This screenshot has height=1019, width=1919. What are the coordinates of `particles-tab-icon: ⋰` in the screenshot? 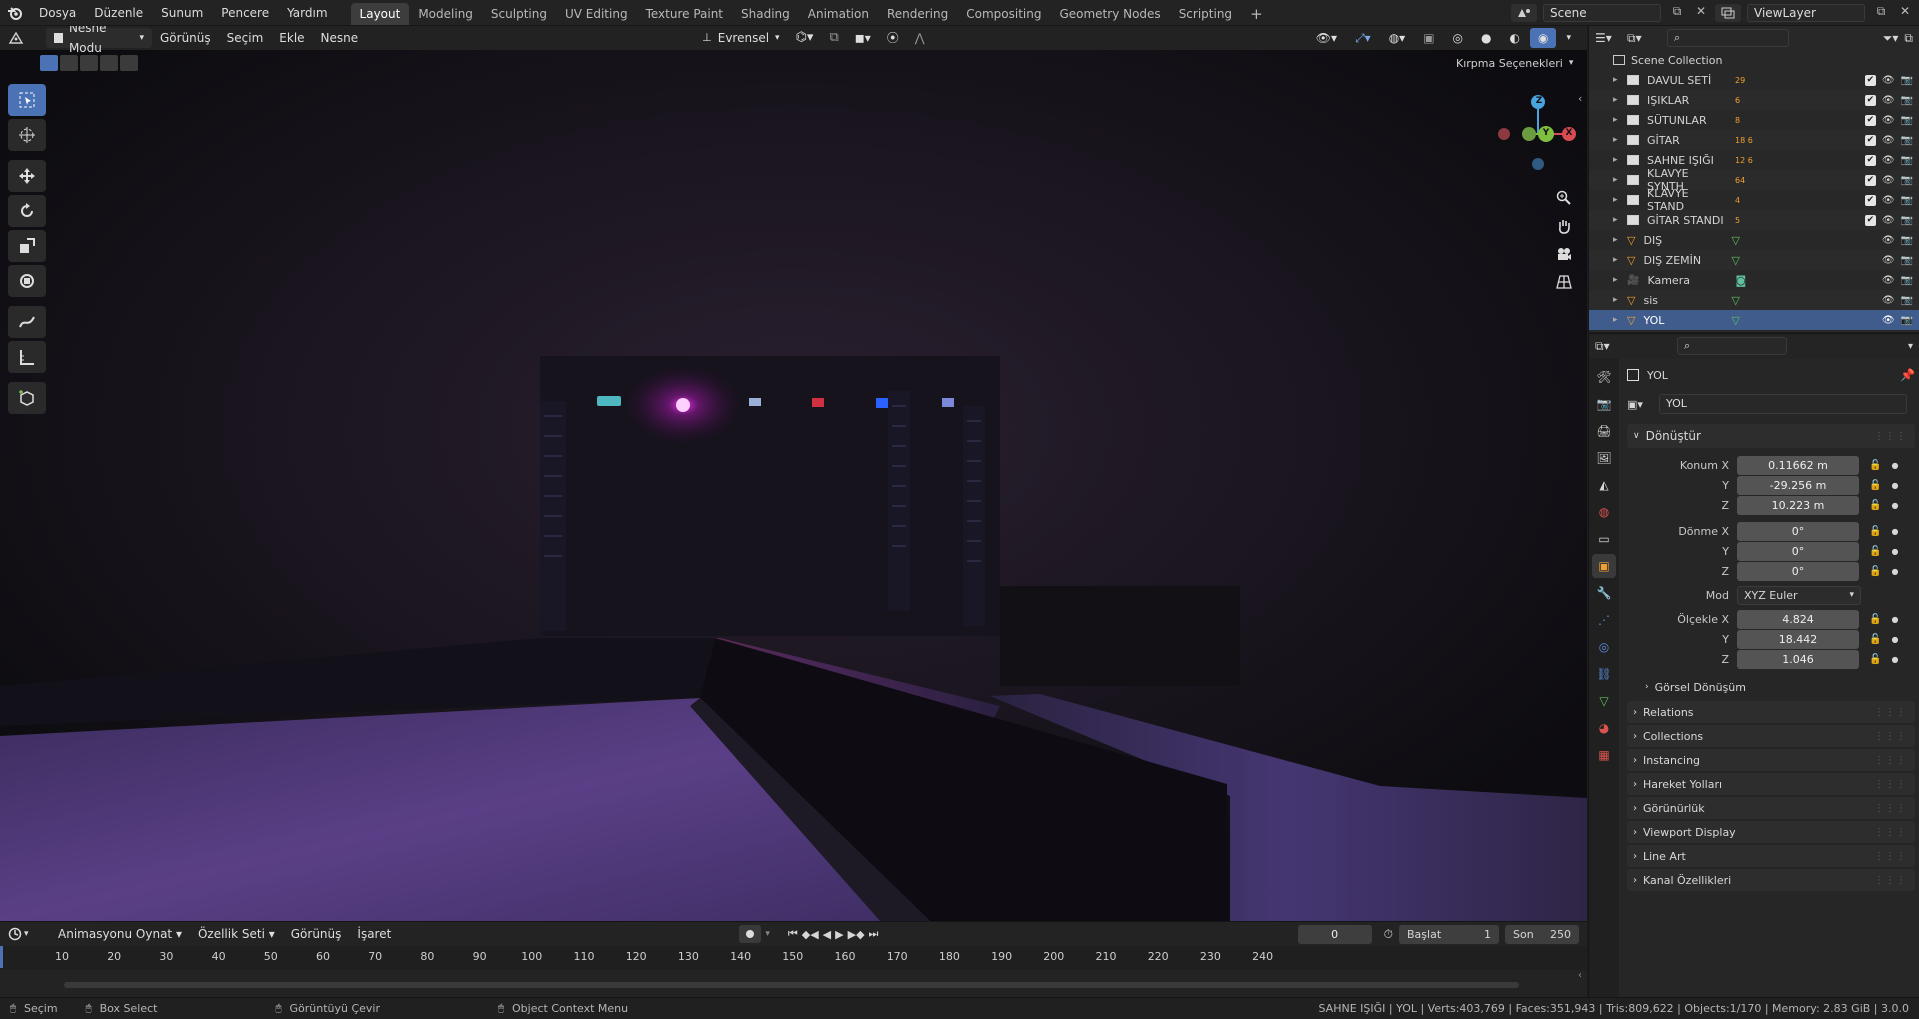 It's located at (1604, 620).